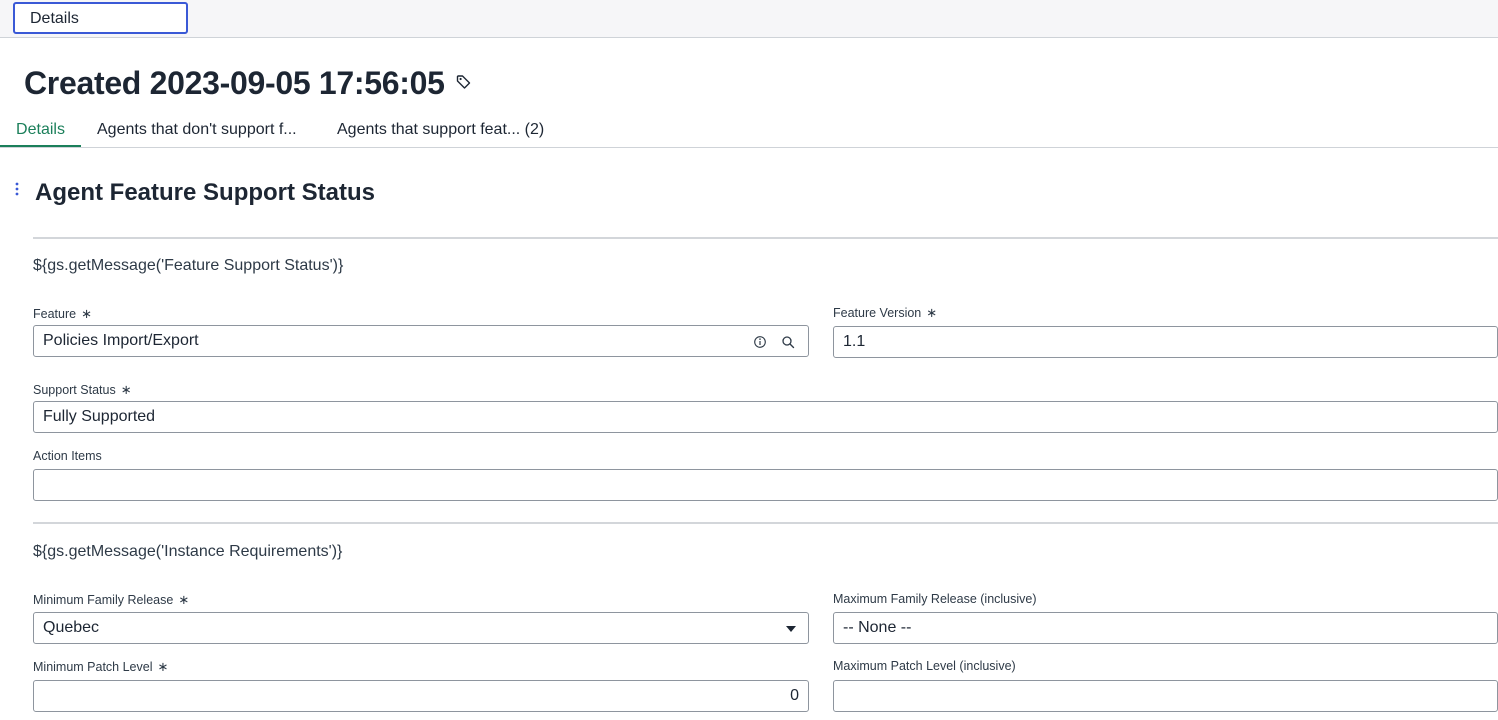 Image resolution: width=1498 pixels, height=720 pixels. What do you see at coordinates (421, 628) in the screenshot?
I see `min-family-release-select: Quebec` at bounding box center [421, 628].